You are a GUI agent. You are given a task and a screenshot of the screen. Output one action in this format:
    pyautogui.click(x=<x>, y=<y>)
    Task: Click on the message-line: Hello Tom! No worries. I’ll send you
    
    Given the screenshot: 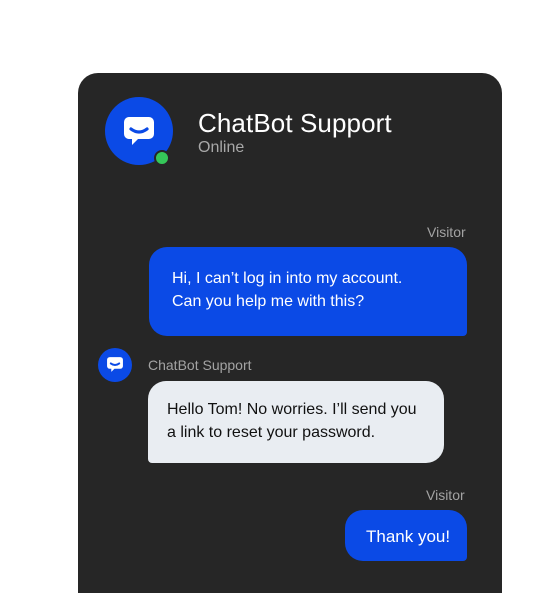 What is the action you would take?
    pyautogui.click(x=292, y=409)
    